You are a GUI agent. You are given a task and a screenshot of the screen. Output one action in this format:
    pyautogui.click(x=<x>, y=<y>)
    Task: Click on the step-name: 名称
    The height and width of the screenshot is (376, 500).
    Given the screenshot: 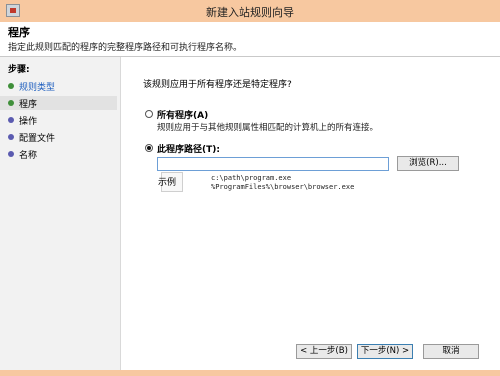 What is the action you would take?
    pyautogui.click(x=58, y=154)
    